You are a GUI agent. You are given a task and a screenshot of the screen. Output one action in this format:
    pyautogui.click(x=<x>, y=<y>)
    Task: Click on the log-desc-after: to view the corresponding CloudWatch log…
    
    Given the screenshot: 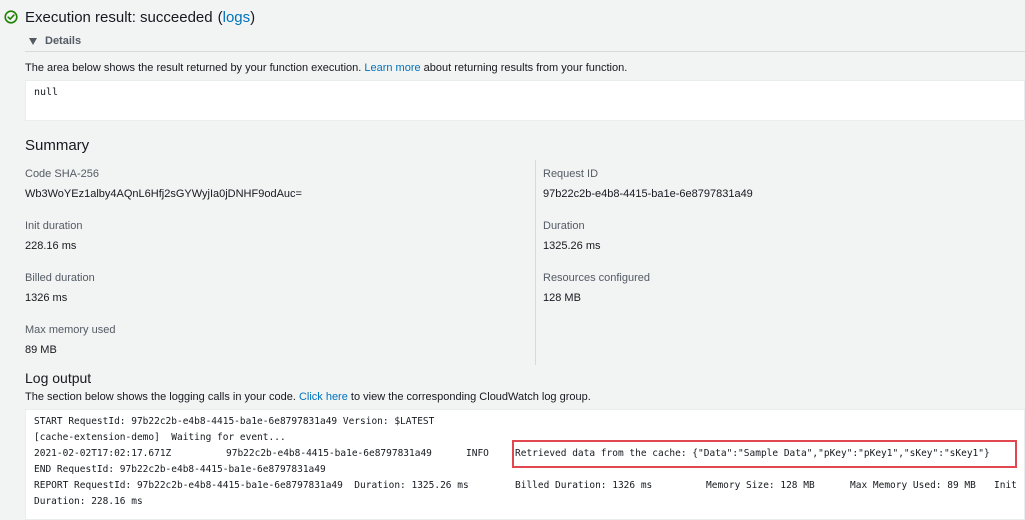 What is the action you would take?
    pyautogui.click(x=469, y=397)
    